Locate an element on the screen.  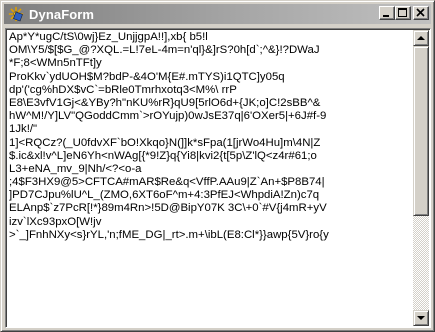
window-title: DynaForm is located at coordinates (62, 14).